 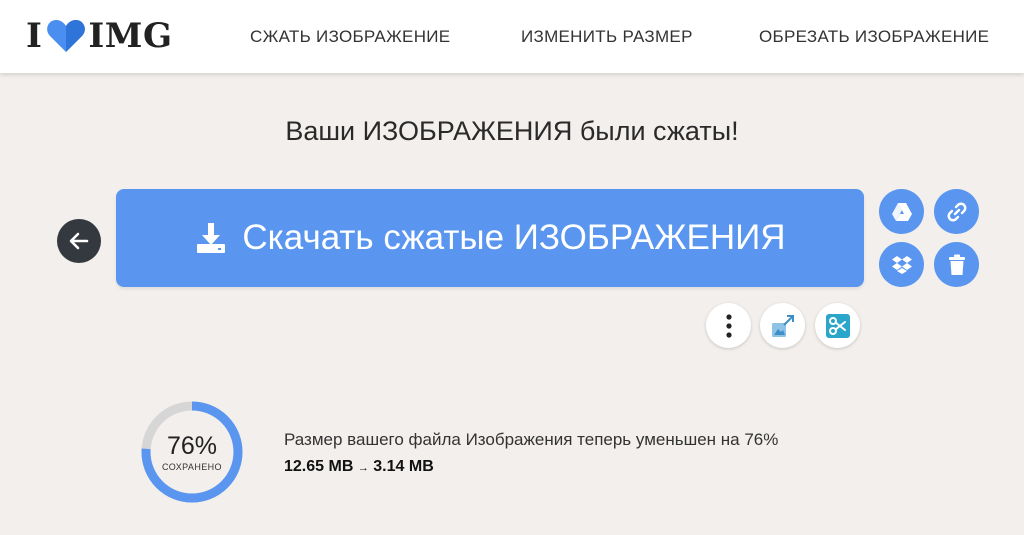 I want to click on resize-image-icon, so click(x=782, y=325).